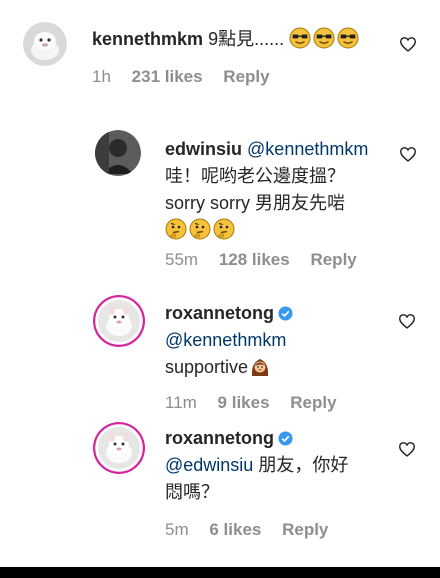 The height and width of the screenshot is (578, 440). Describe the element at coordinates (254, 259) in the screenshot. I see `likes-count: 128 likes` at that location.